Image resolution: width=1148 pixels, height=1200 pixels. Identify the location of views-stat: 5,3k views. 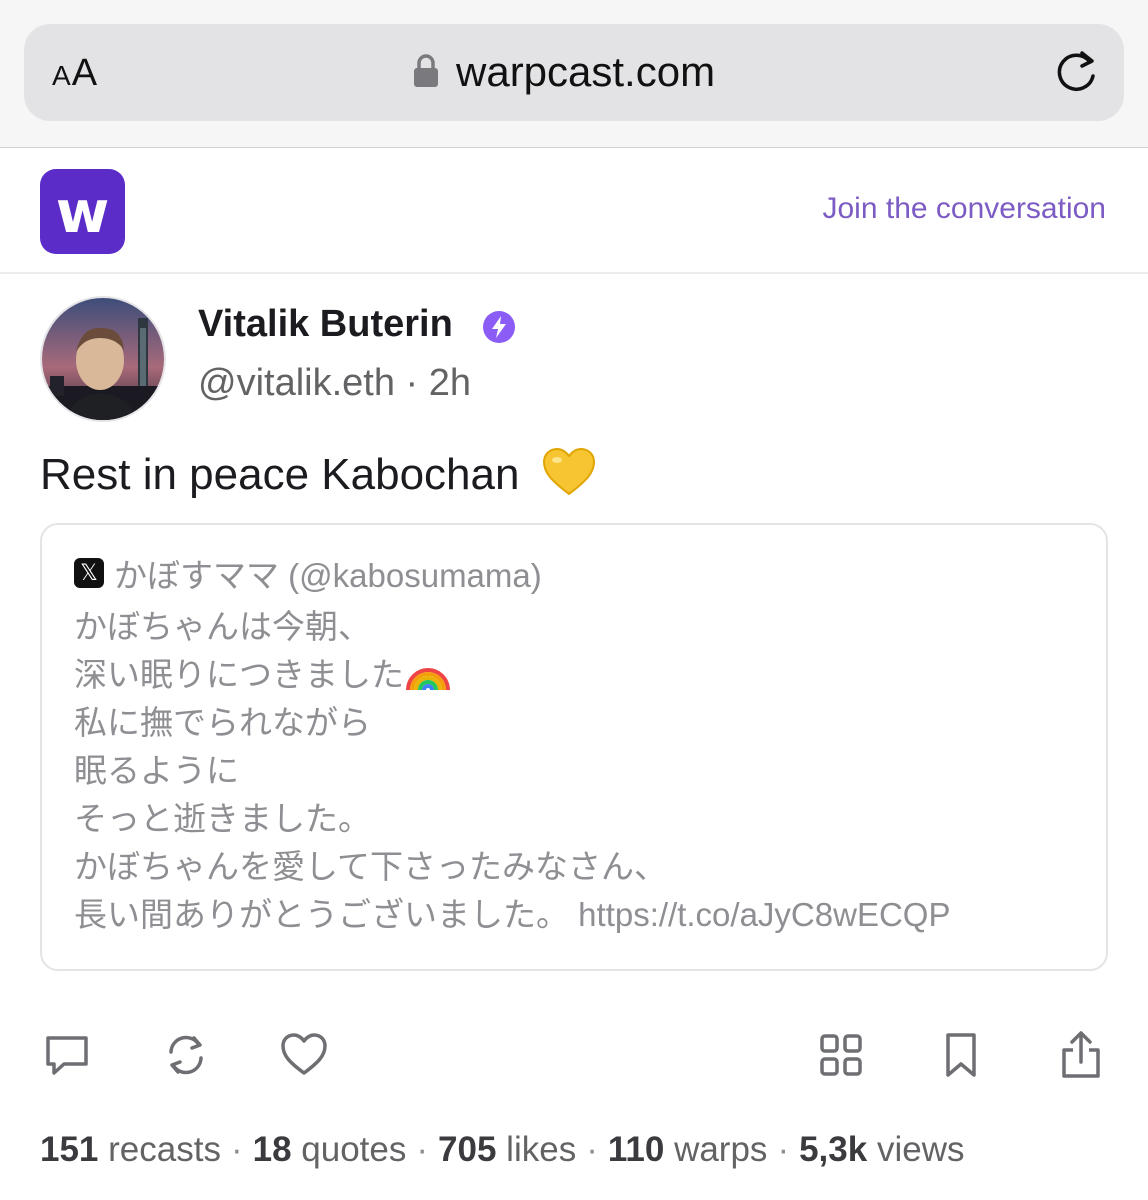
(882, 1149).